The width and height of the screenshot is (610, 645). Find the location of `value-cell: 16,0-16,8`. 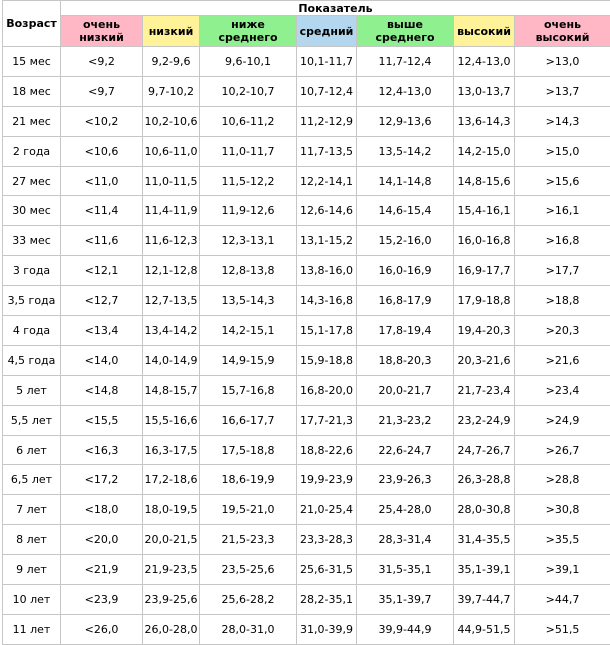

value-cell: 16,0-16,8 is located at coordinates (484, 241).